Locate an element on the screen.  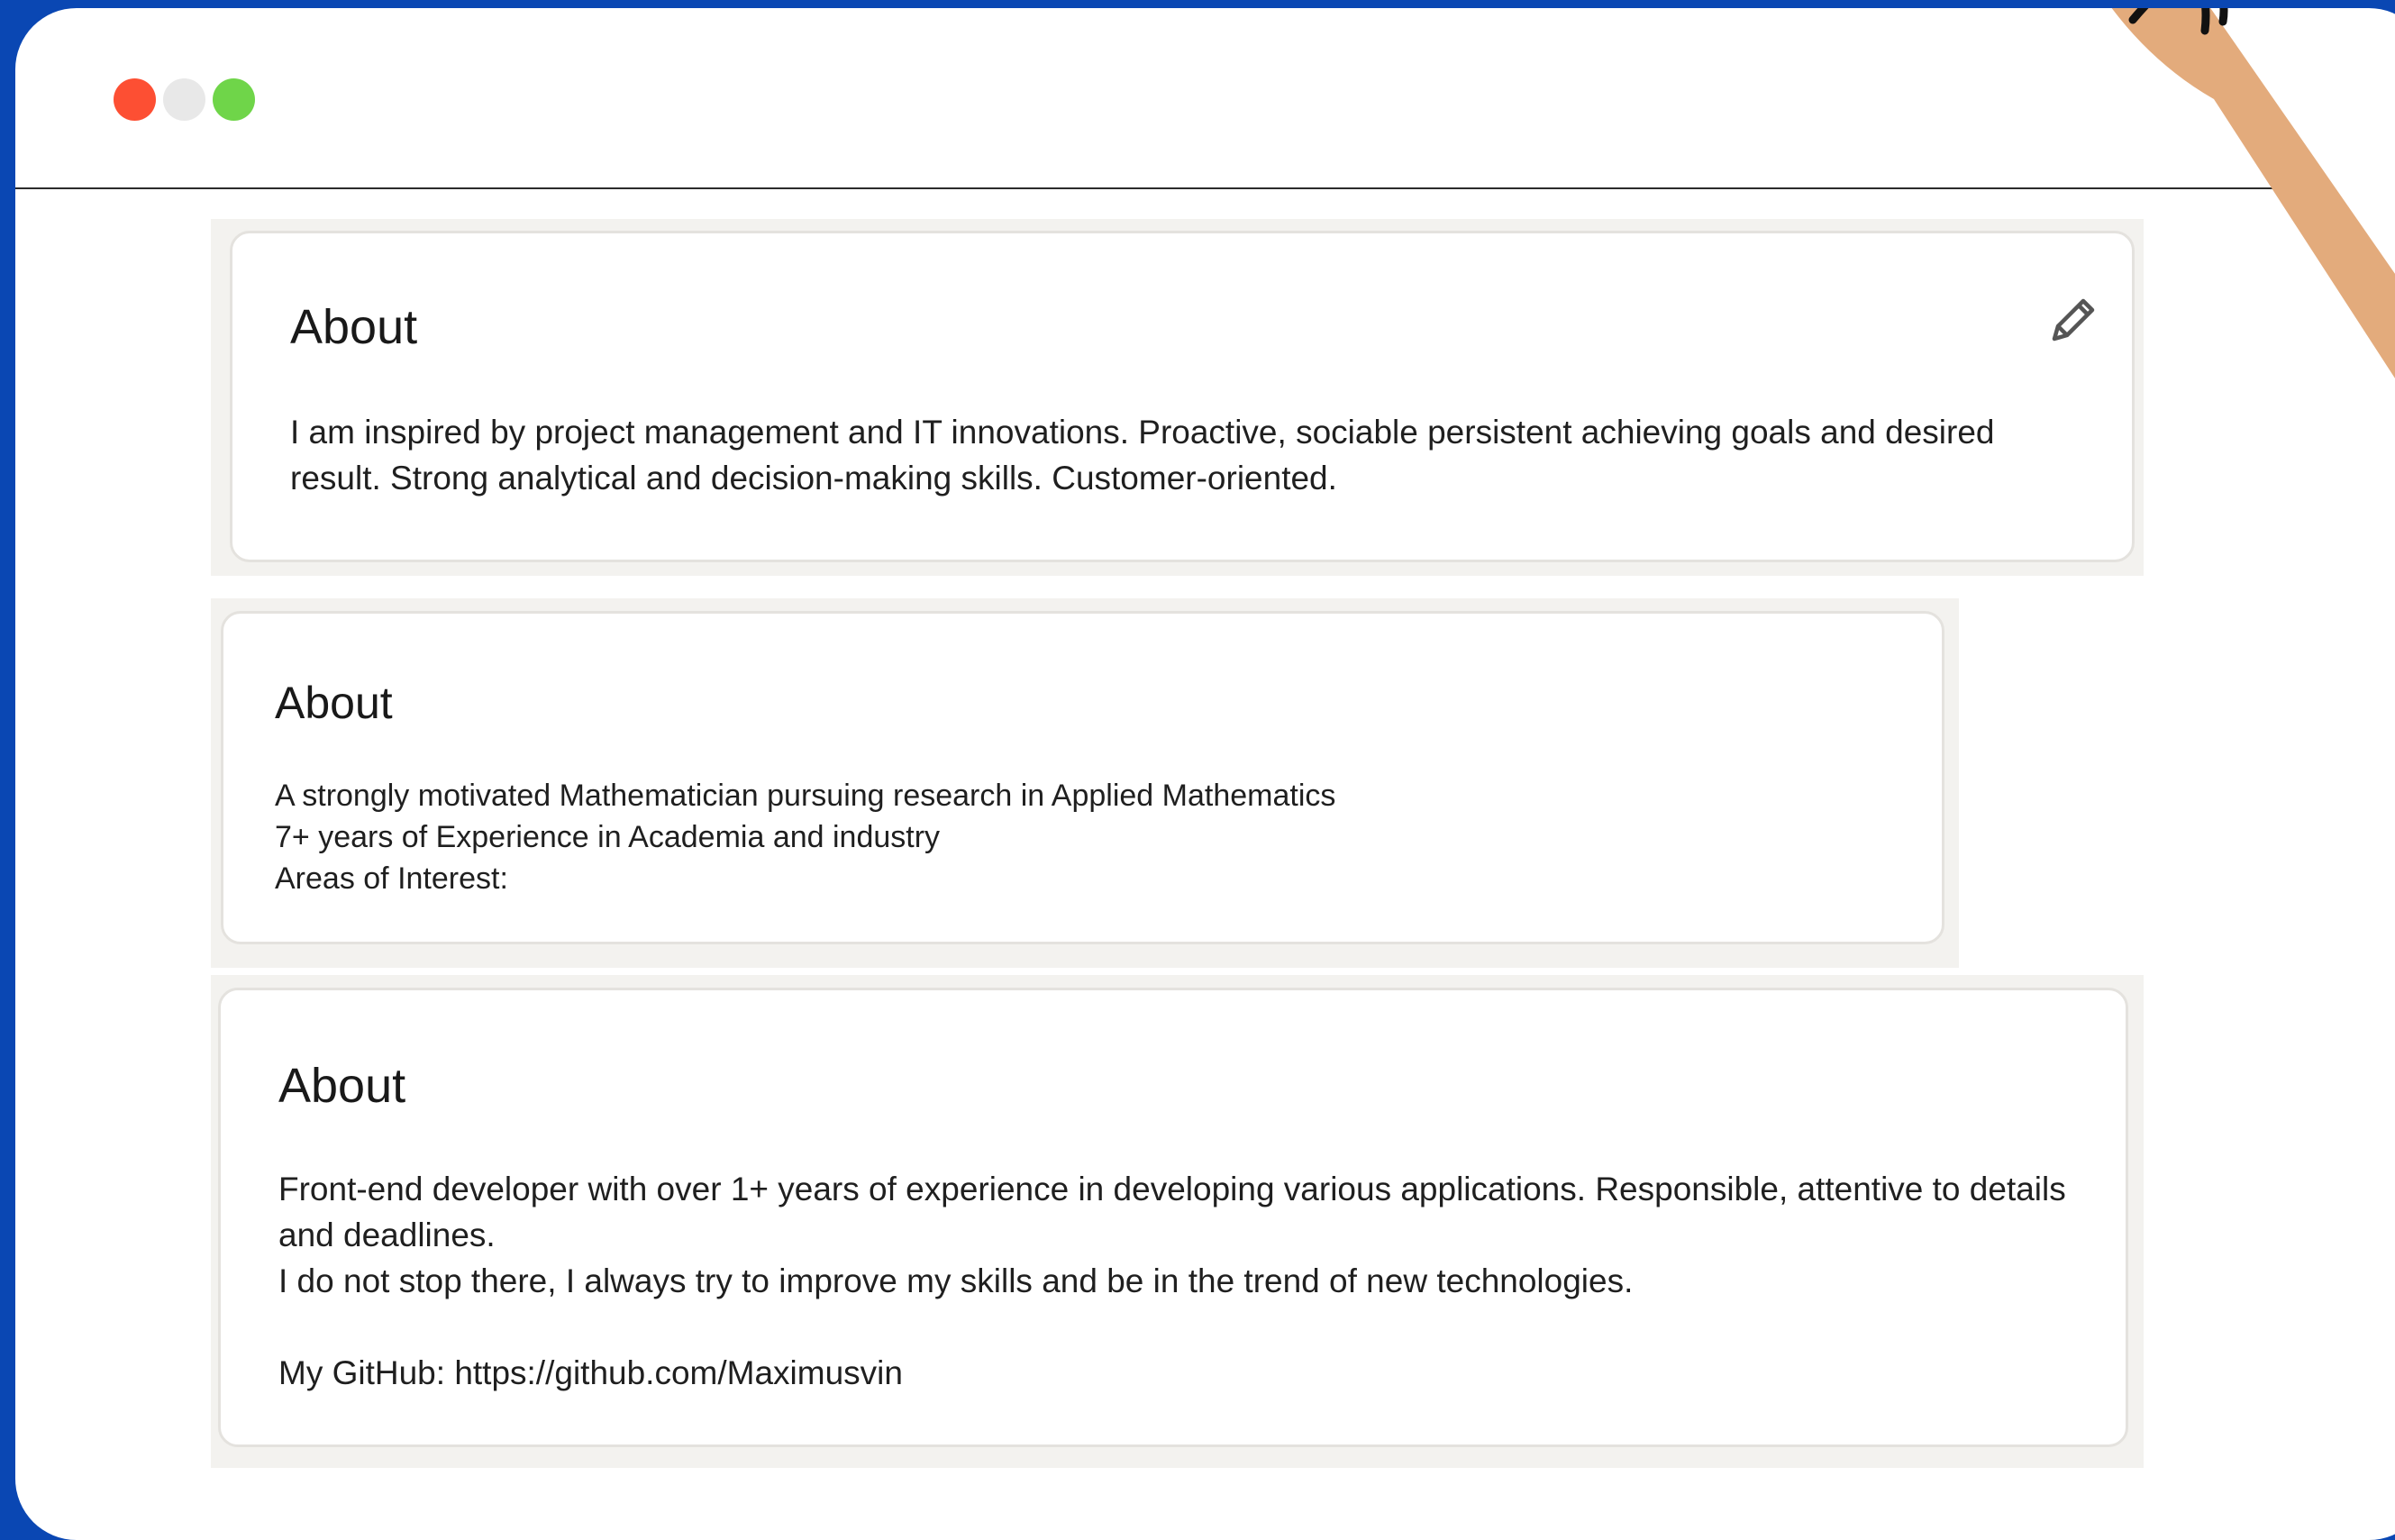
minimize-window-button is located at coordinates (184, 99).